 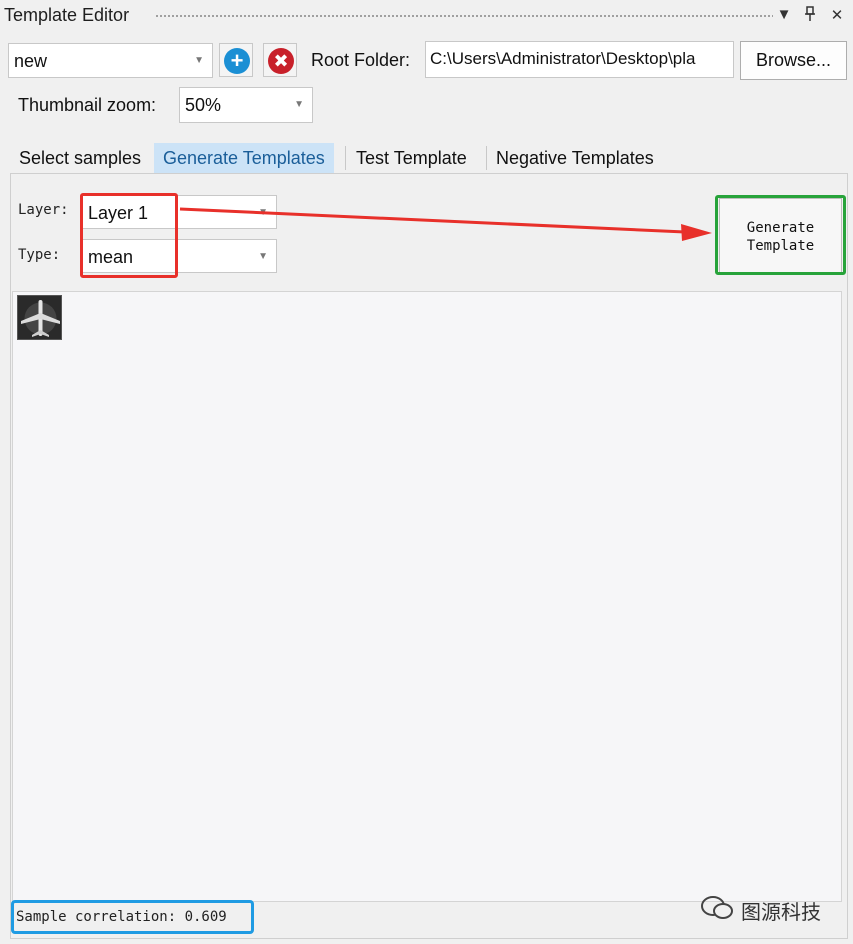 I want to click on window-title: Template Editor, so click(x=67, y=15).